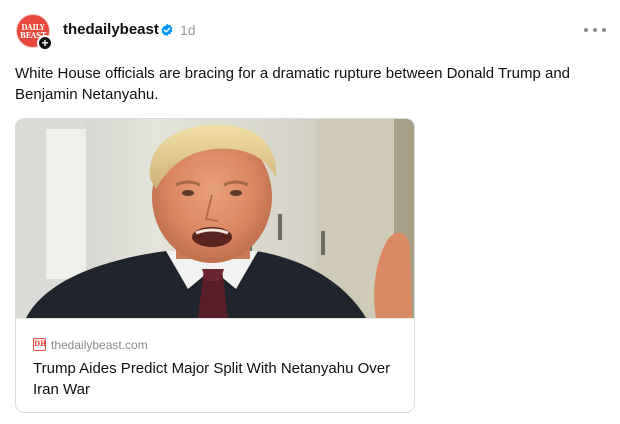 Image resolution: width=620 pixels, height=424 pixels. What do you see at coordinates (99, 345) in the screenshot?
I see `source-domain: thedailybeast.com` at bounding box center [99, 345].